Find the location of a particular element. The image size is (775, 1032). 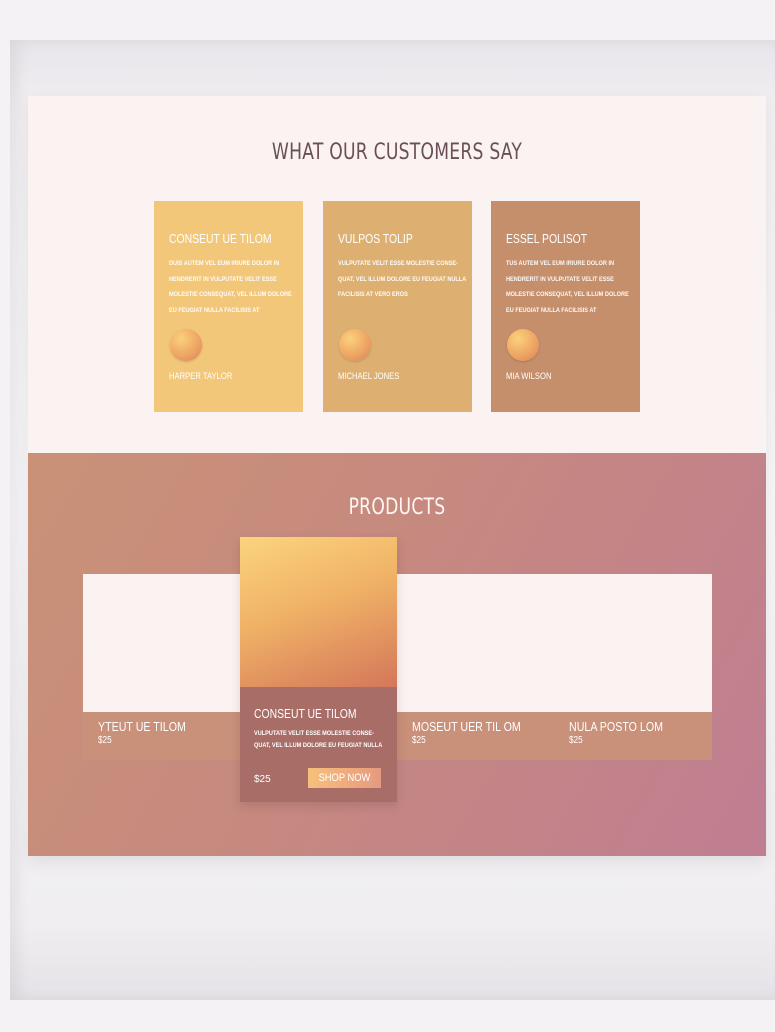

featured-product-name: CONSEUT UE TILOM is located at coordinates (305, 713).